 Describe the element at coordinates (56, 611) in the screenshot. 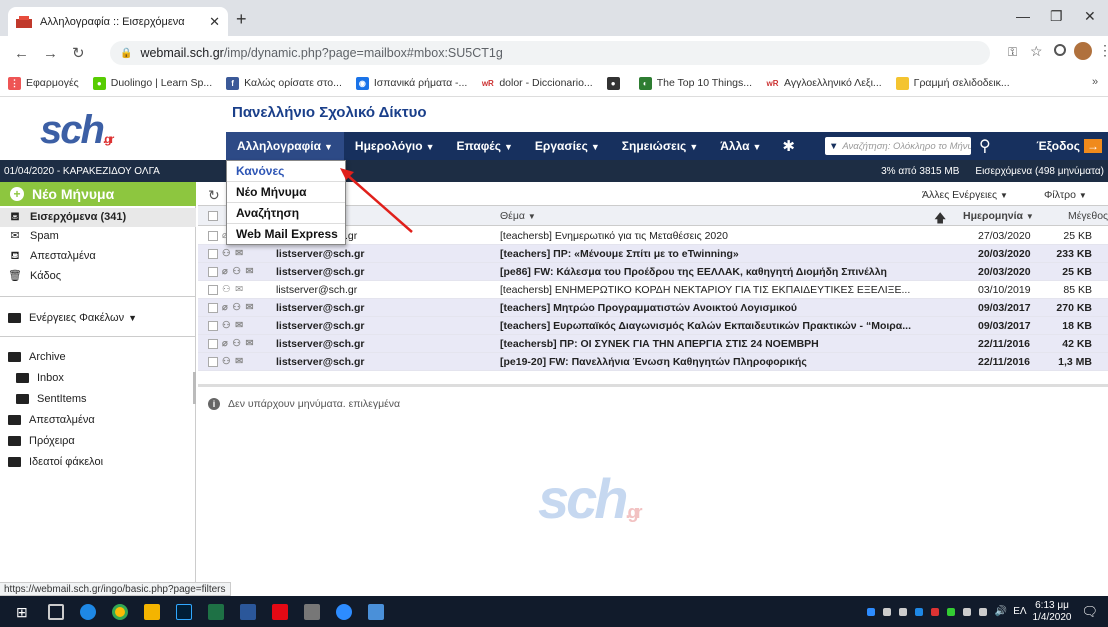

I see `task-view-icon` at that location.